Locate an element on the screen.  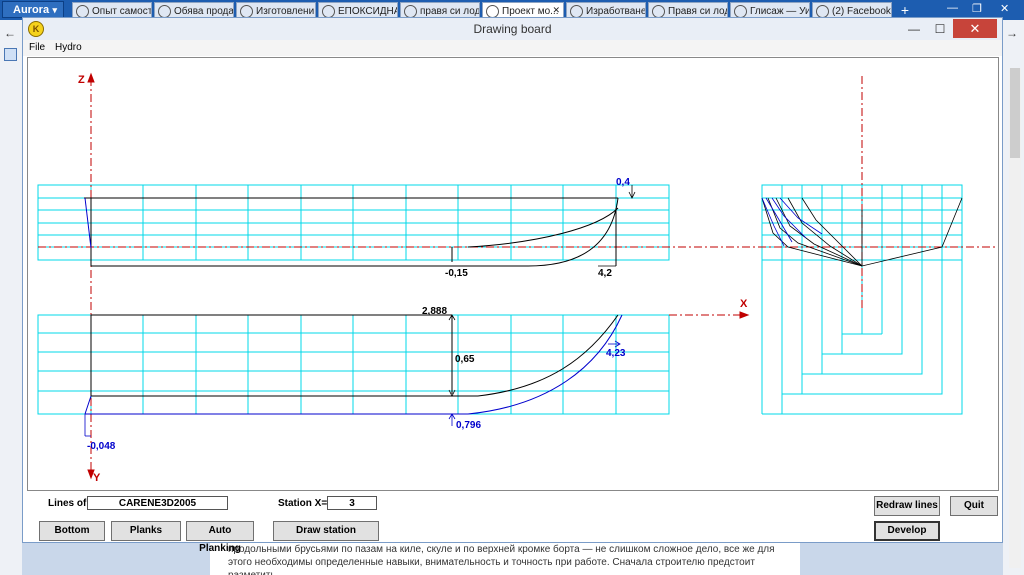
menu-hydro: Hydro is located at coordinates (68, 47).